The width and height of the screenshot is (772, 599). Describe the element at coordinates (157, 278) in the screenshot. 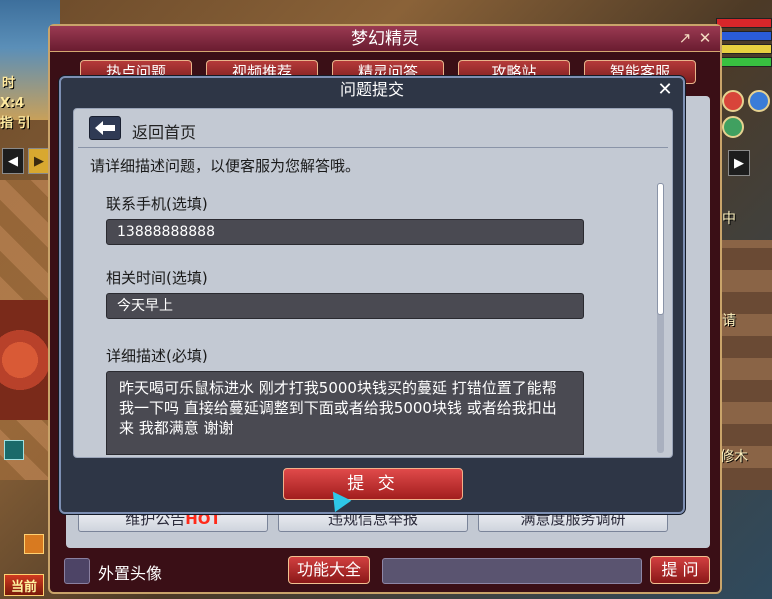

I see `time-label: 相关时间(选填)` at that location.